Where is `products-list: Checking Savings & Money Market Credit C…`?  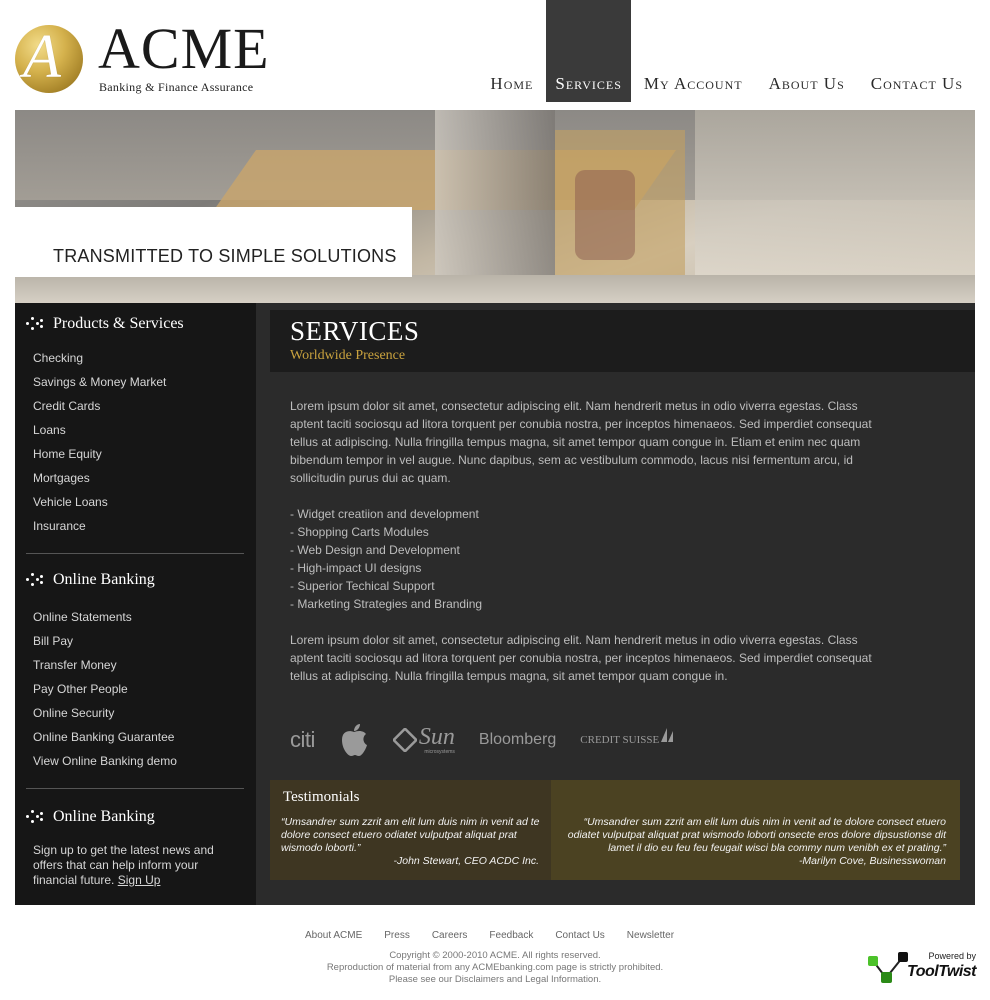
products-list: Checking Savings & Money Market Credit C… is located at coordinates (99, 442).